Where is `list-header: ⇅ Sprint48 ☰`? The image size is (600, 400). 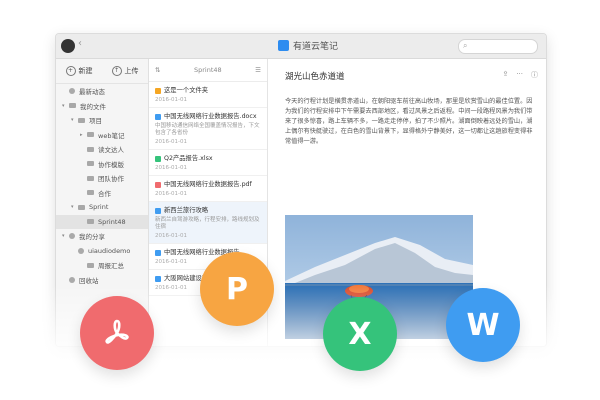
list-header: ⇅ Sprint48 ☰ is located at coordinates (208, 70).